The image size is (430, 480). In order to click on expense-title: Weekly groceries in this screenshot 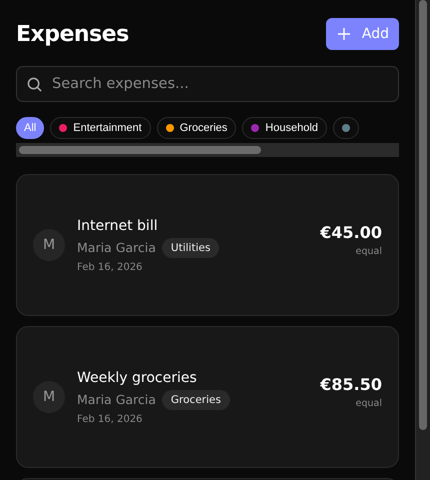, I will do `click(137, 378)`.